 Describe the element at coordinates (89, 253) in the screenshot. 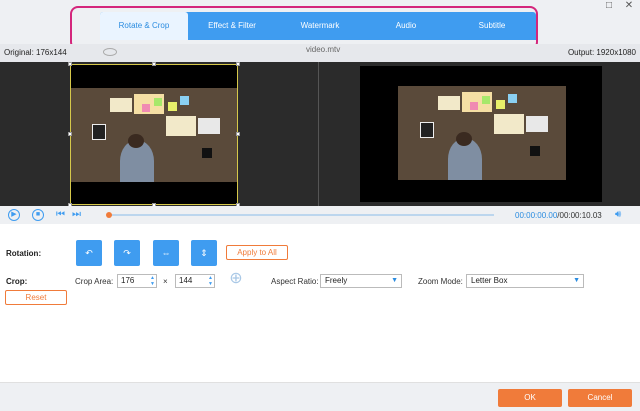

I see `rotate-left-icon: ↶` at that location.